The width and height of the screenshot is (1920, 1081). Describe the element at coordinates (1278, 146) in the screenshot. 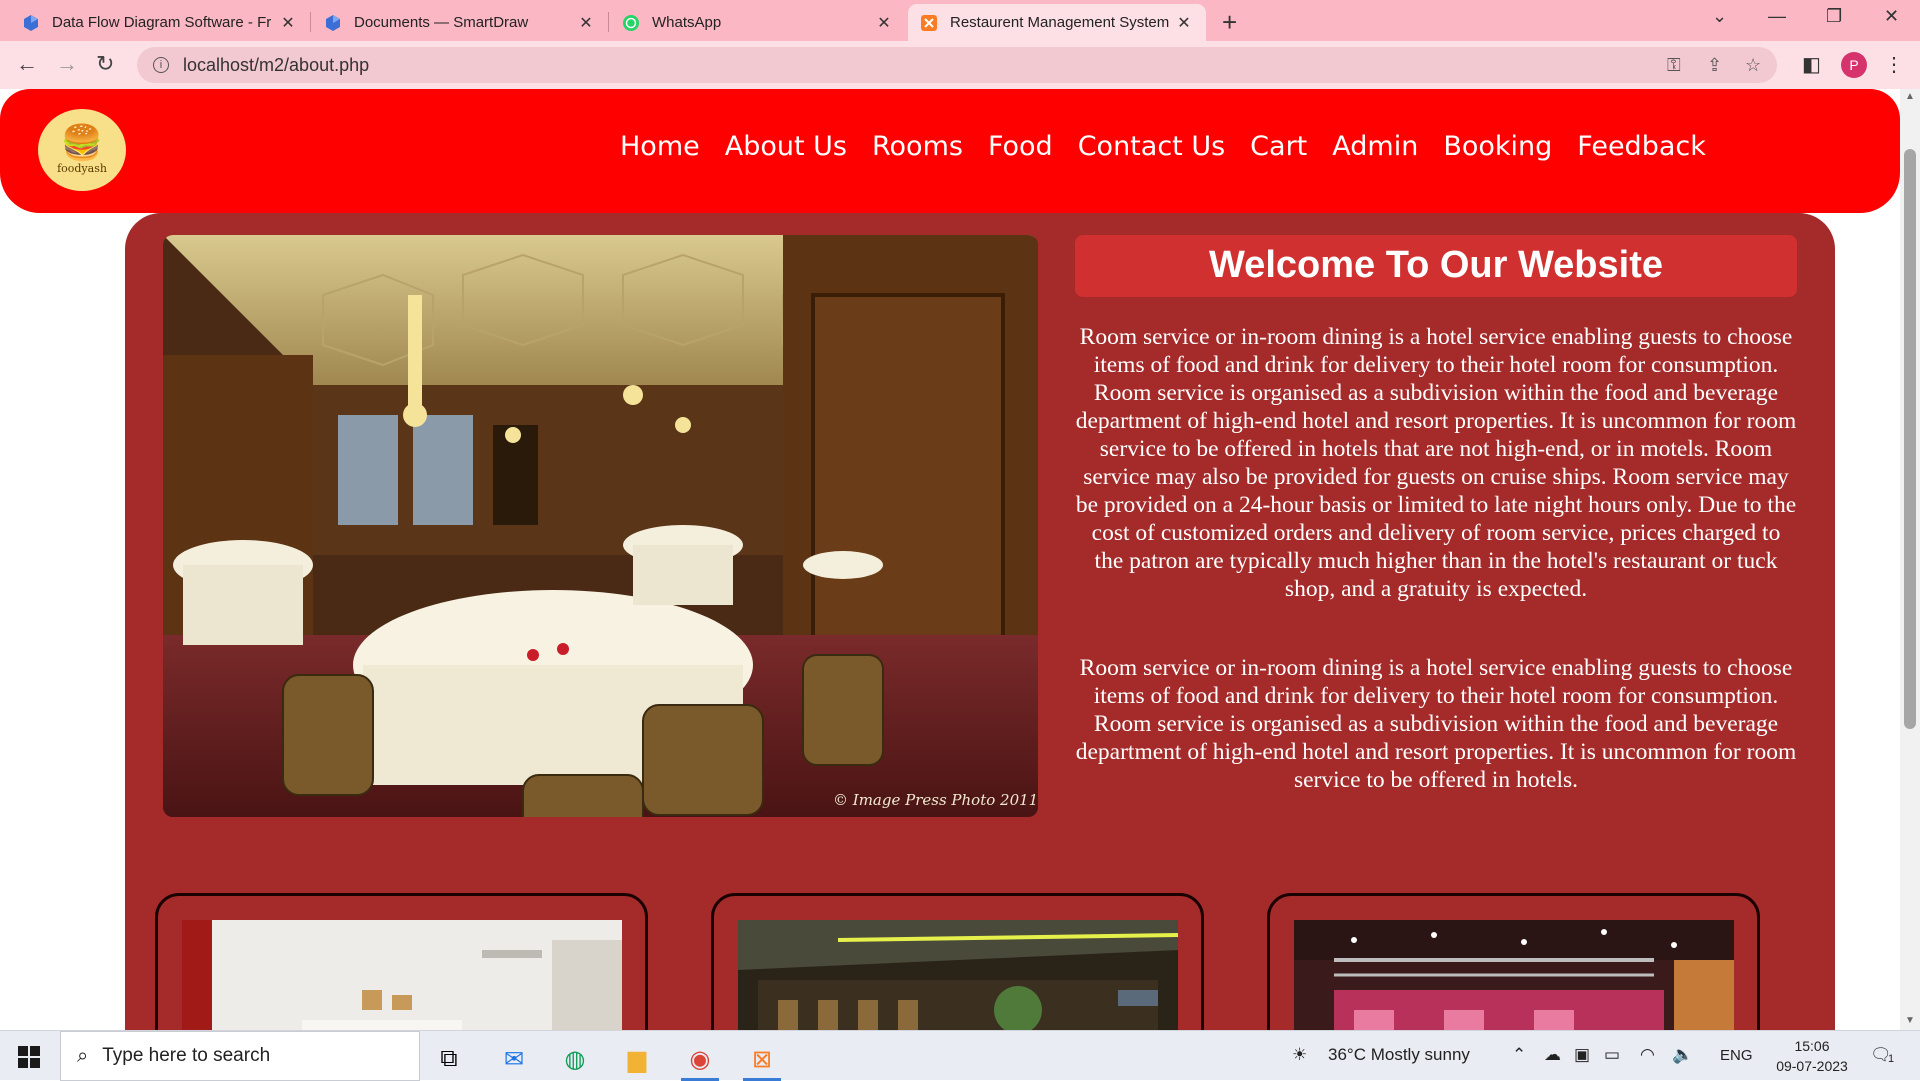

I see `nav-cart: Cart` at that location.